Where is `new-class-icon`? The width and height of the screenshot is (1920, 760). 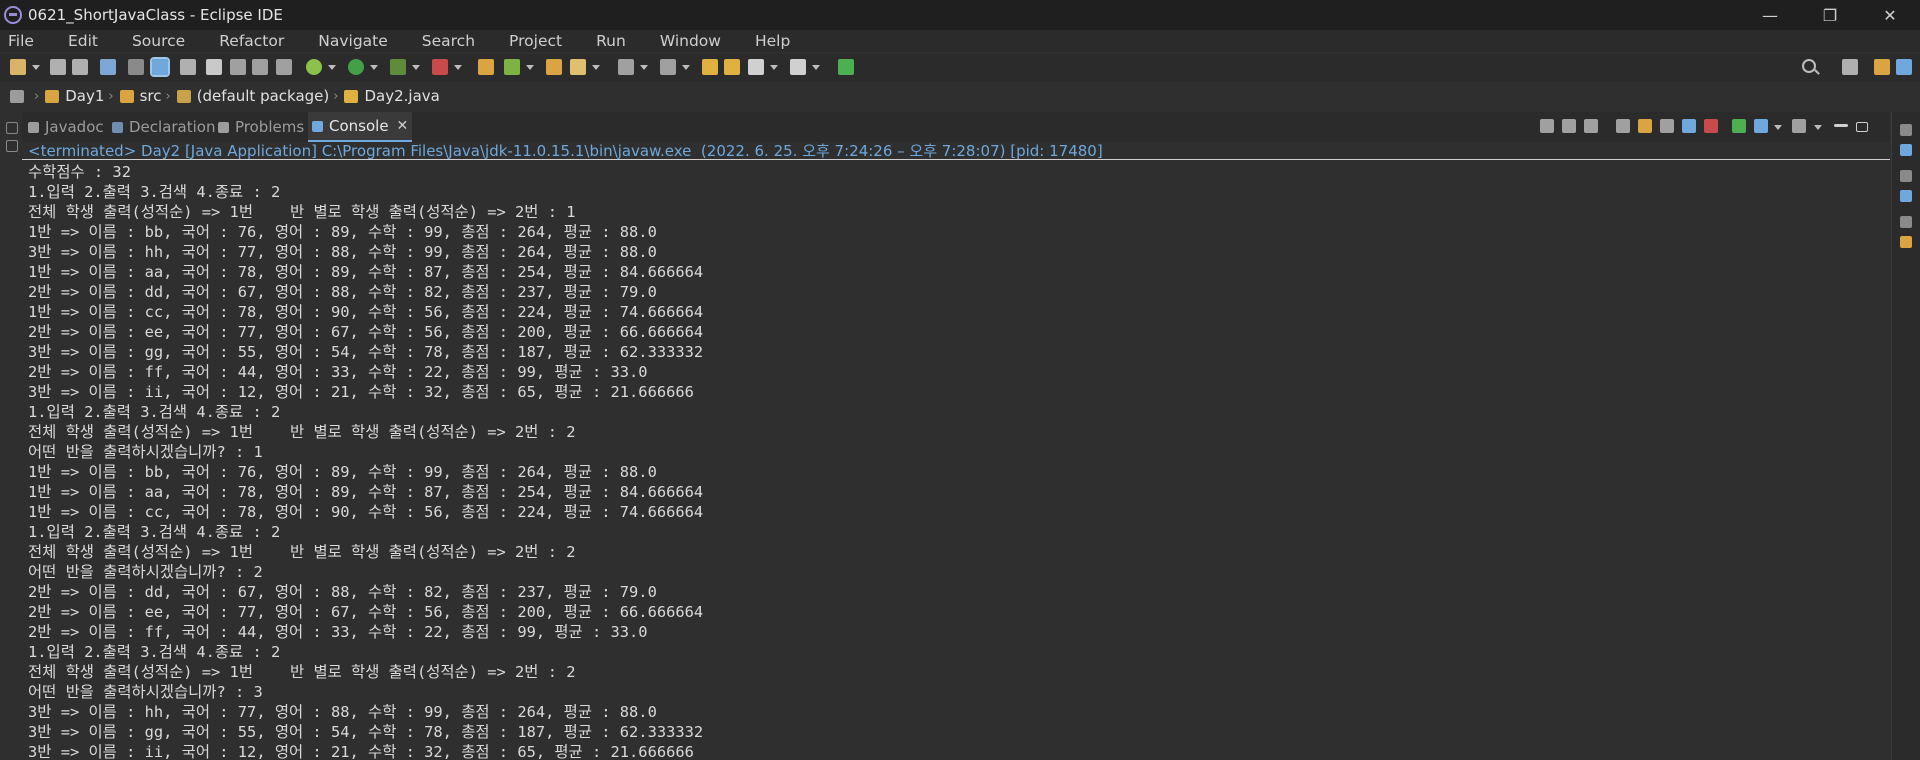
new-class-icon is located at coordinates (512, 67).